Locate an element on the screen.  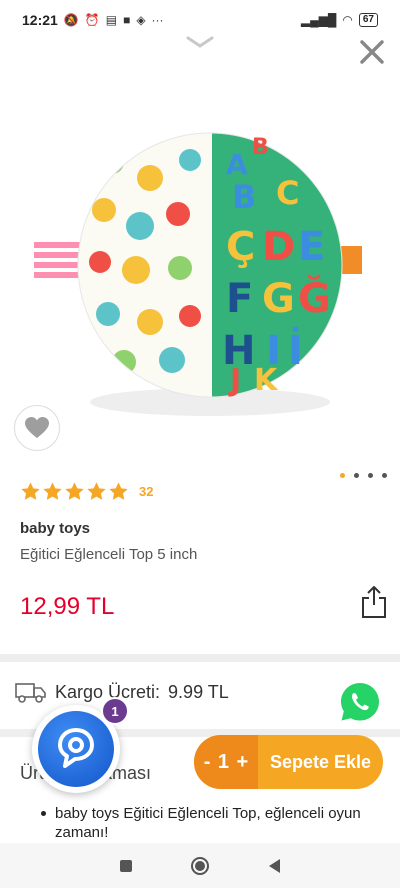
alarm-icon: ⏰ is located at coordinates (92, 20).